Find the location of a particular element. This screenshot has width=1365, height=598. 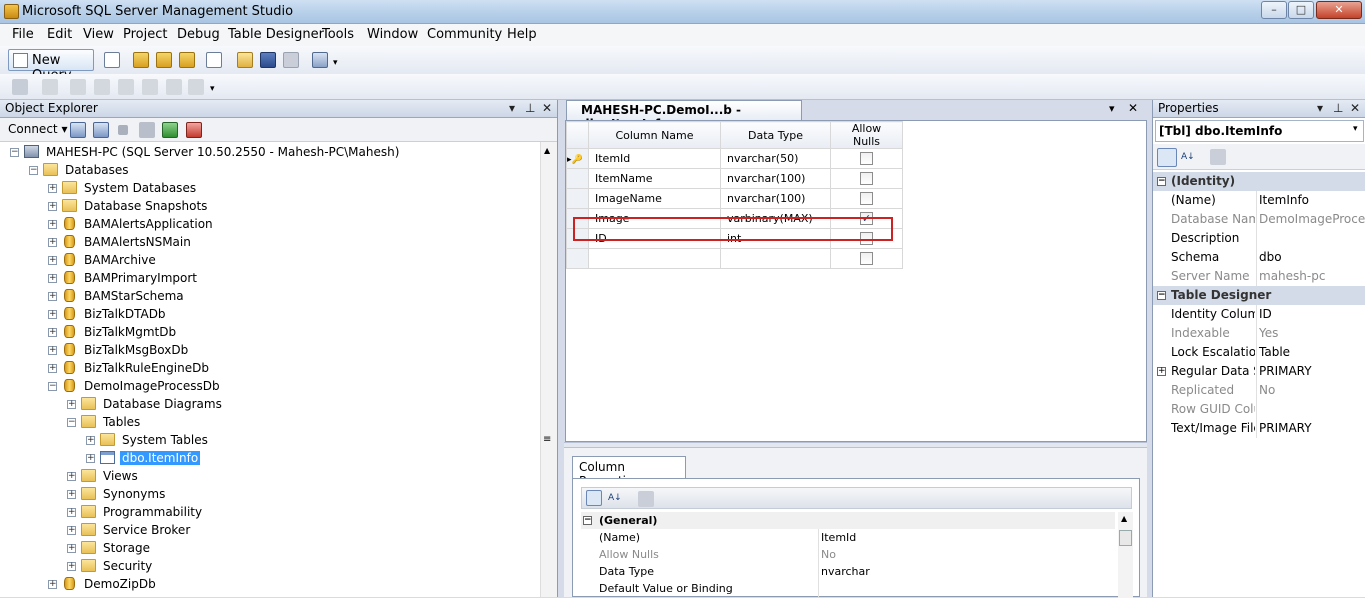

stop-icon is located at coordinates (123, 130).